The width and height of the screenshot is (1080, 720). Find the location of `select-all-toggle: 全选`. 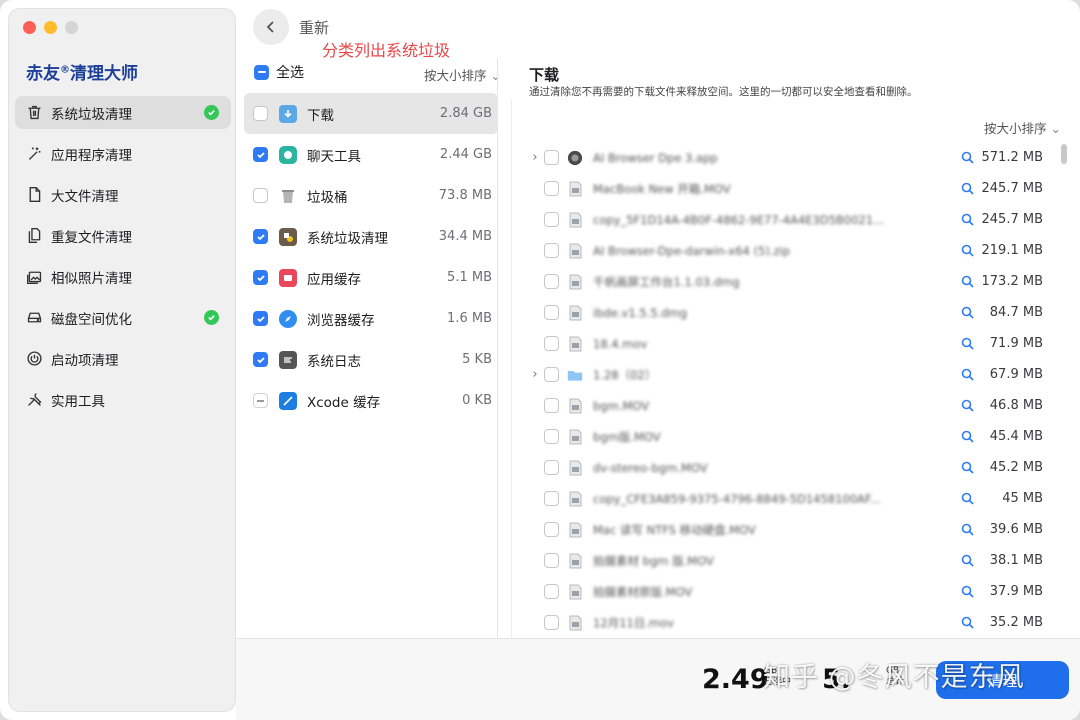

select-all-toggle: 全选 is located at coordinates (279, 72).